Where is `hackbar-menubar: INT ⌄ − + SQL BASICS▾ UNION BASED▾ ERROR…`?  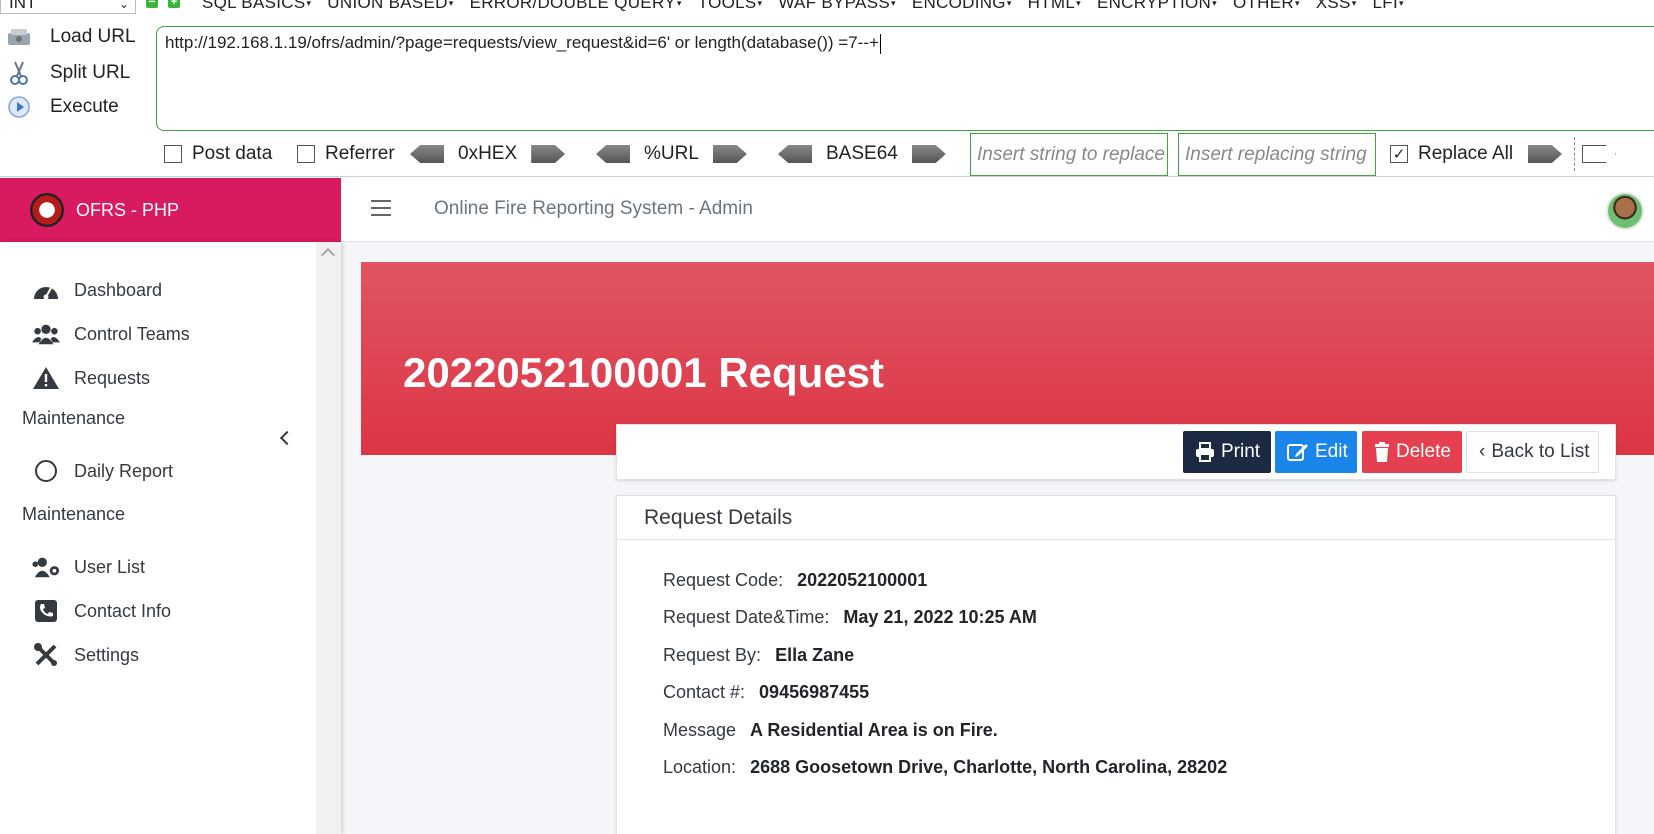
hackbar-menubar: INT ⌄ − + SQL BASICS▾ UNION BASED▾ ERROR… is located at coordinates (827, 8).